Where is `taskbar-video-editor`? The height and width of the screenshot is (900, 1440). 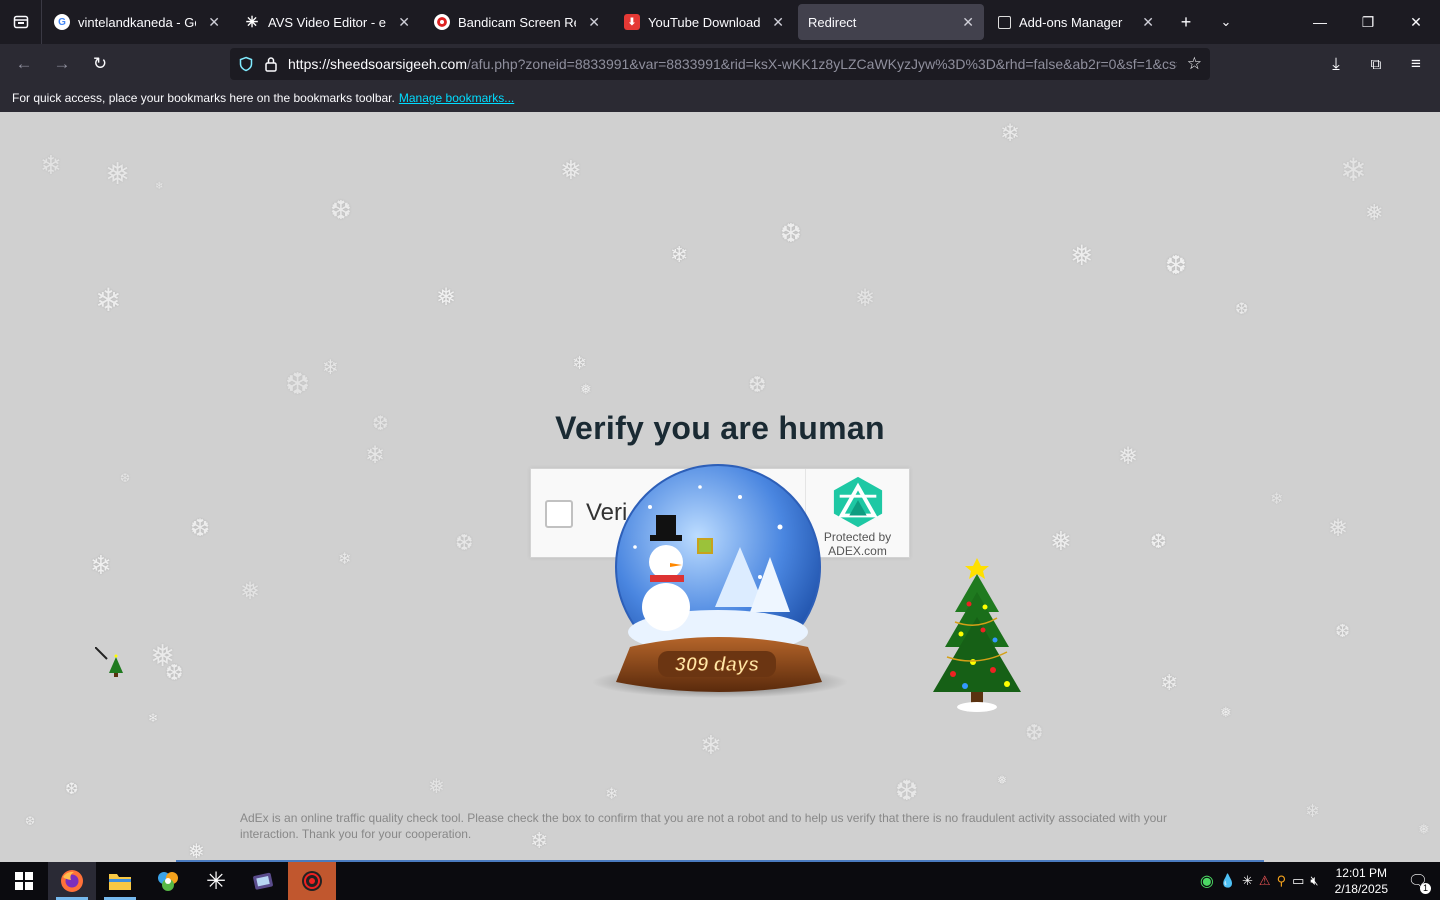
taskbar-video-editor is located at coordinates (264, 881).